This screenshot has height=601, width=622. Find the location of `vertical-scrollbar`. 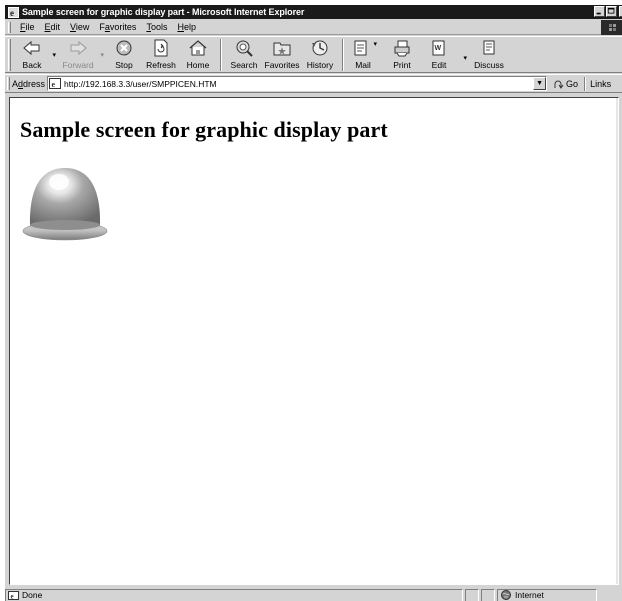

vertical-scrollbar is located at coordinates (617, 341).